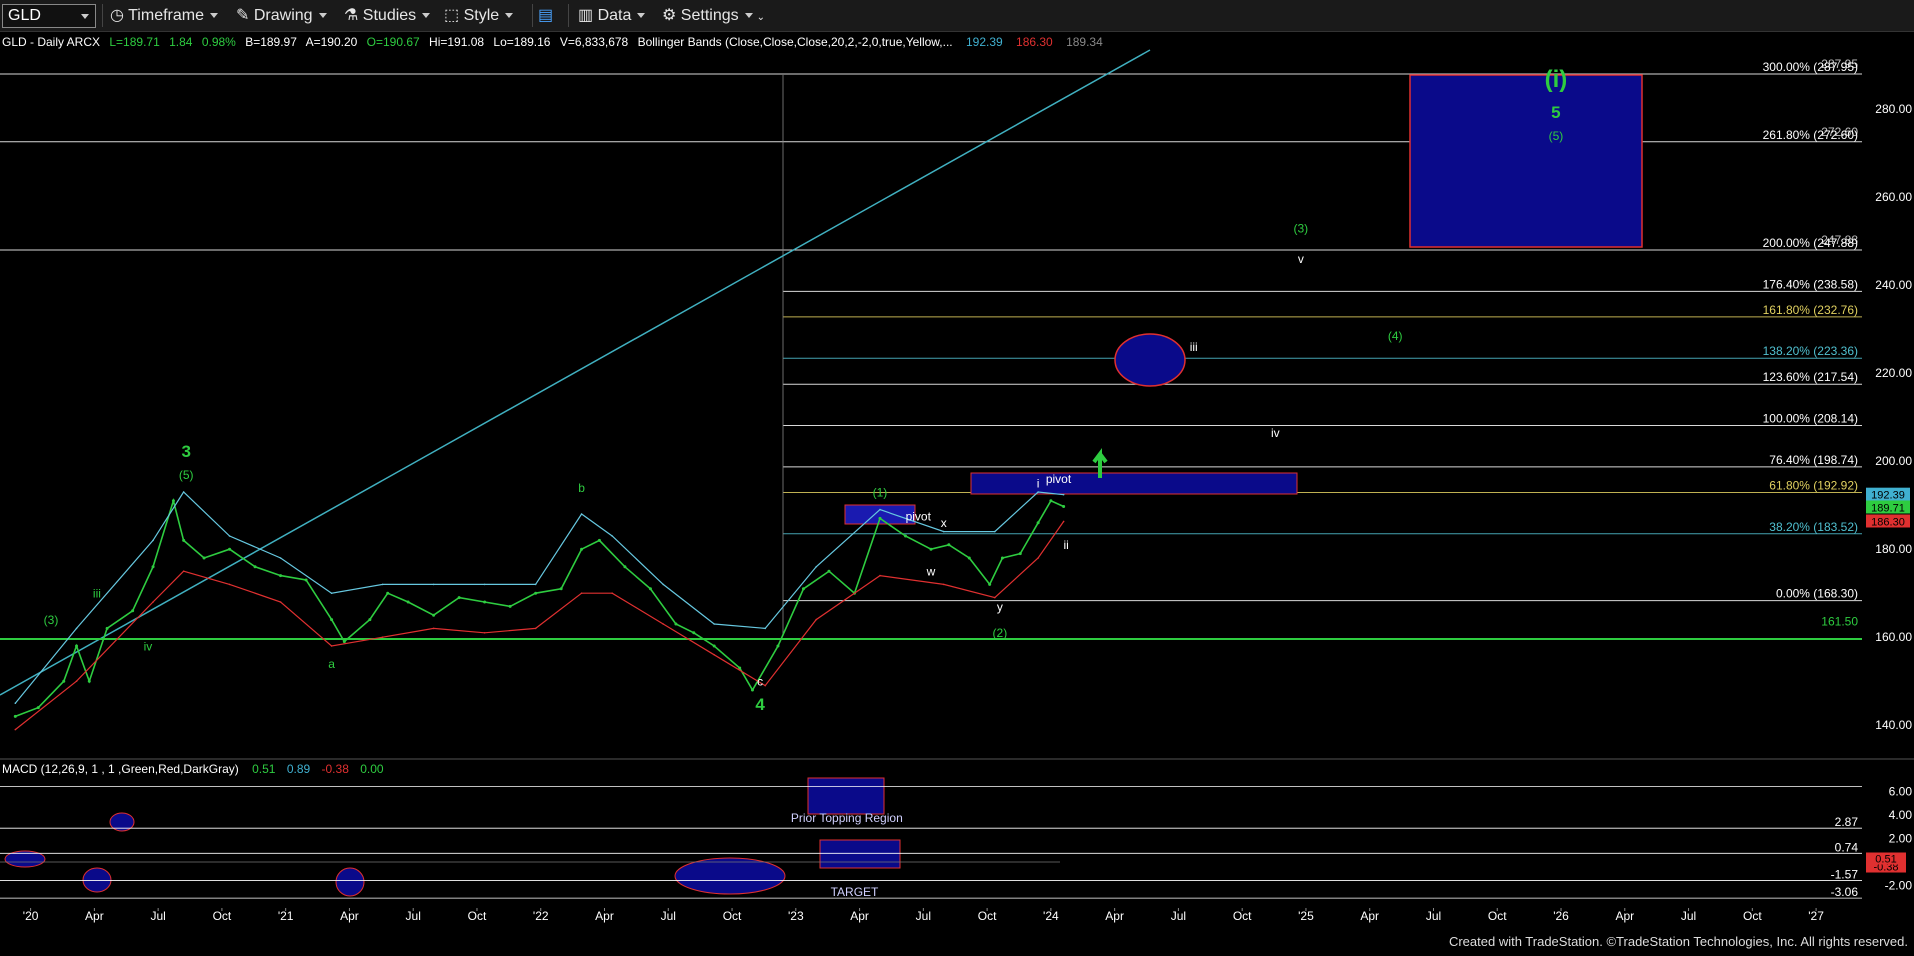 This screenshot has height=956, width=1914. I want to click on layout-icon: ▤, so click(546, 15).